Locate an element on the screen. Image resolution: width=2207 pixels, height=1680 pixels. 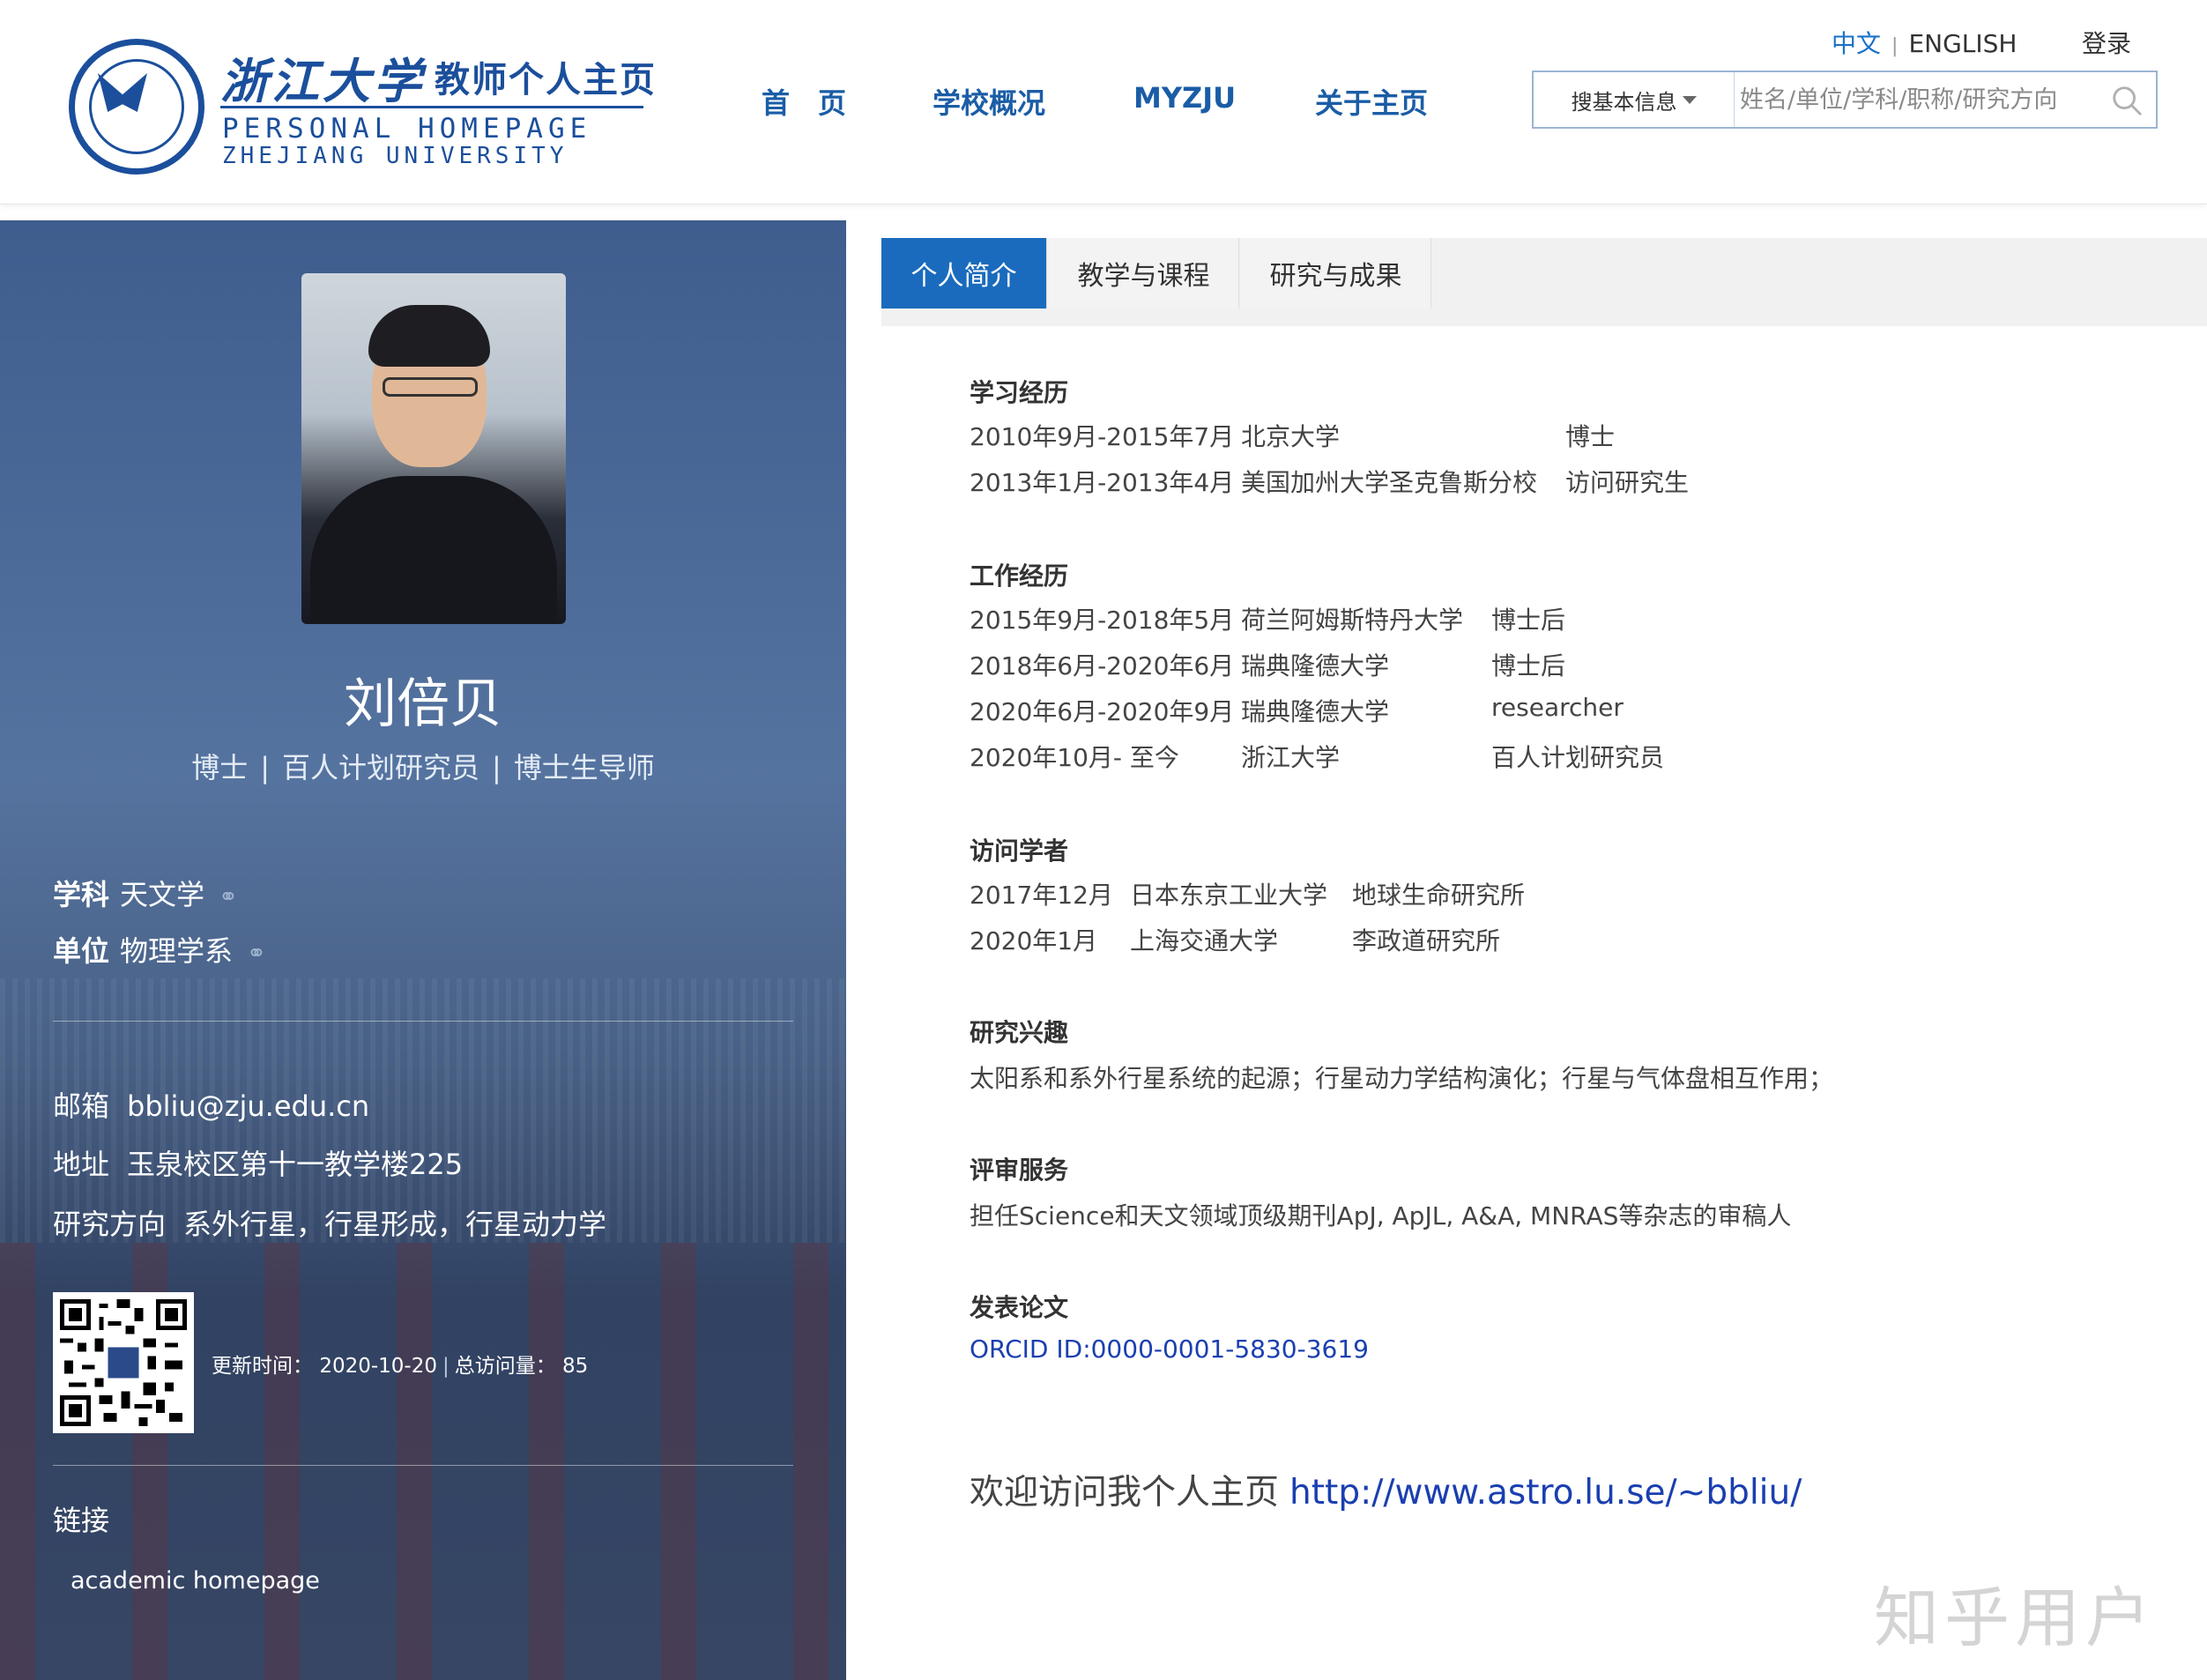
unit-value: 物理学系 is located at coordinates (176, 951).